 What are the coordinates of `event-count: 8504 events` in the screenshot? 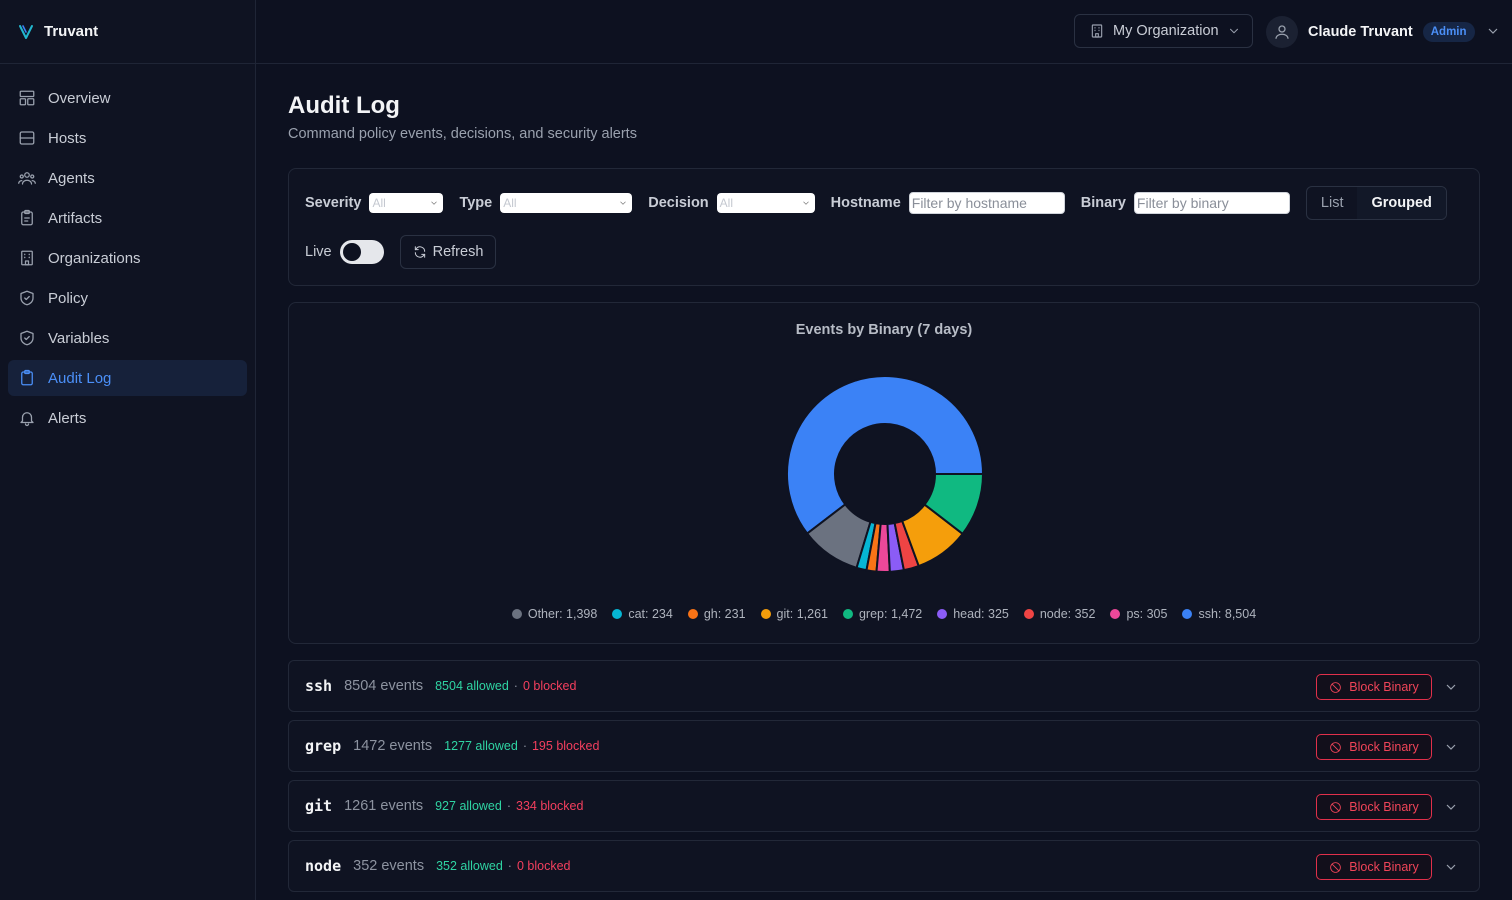 It's located at (384, 686).